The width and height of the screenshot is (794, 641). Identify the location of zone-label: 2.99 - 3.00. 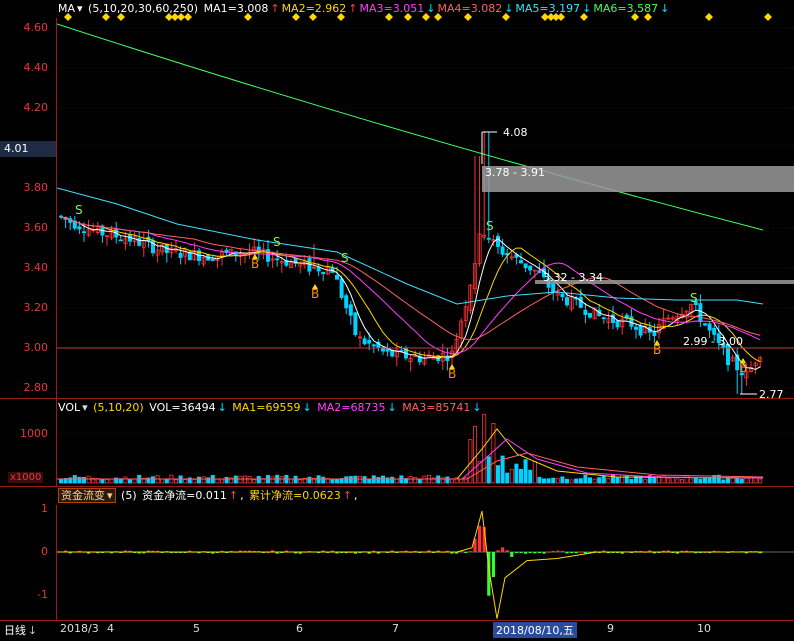
(713, 341).